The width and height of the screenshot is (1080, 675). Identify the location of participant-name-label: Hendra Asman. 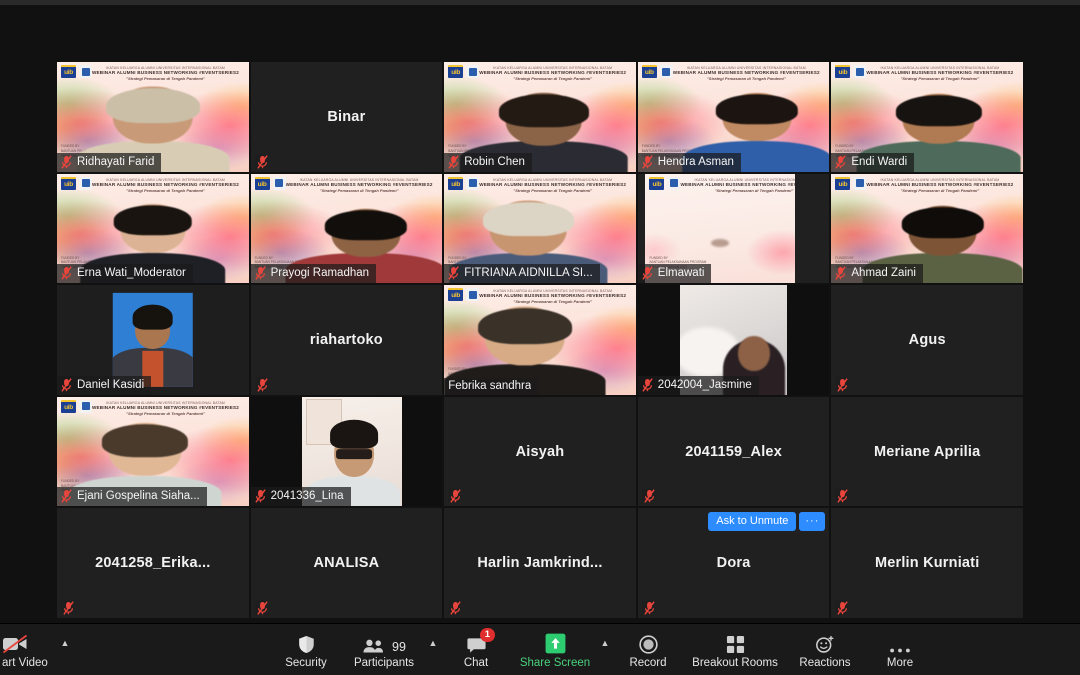
(689, 162).